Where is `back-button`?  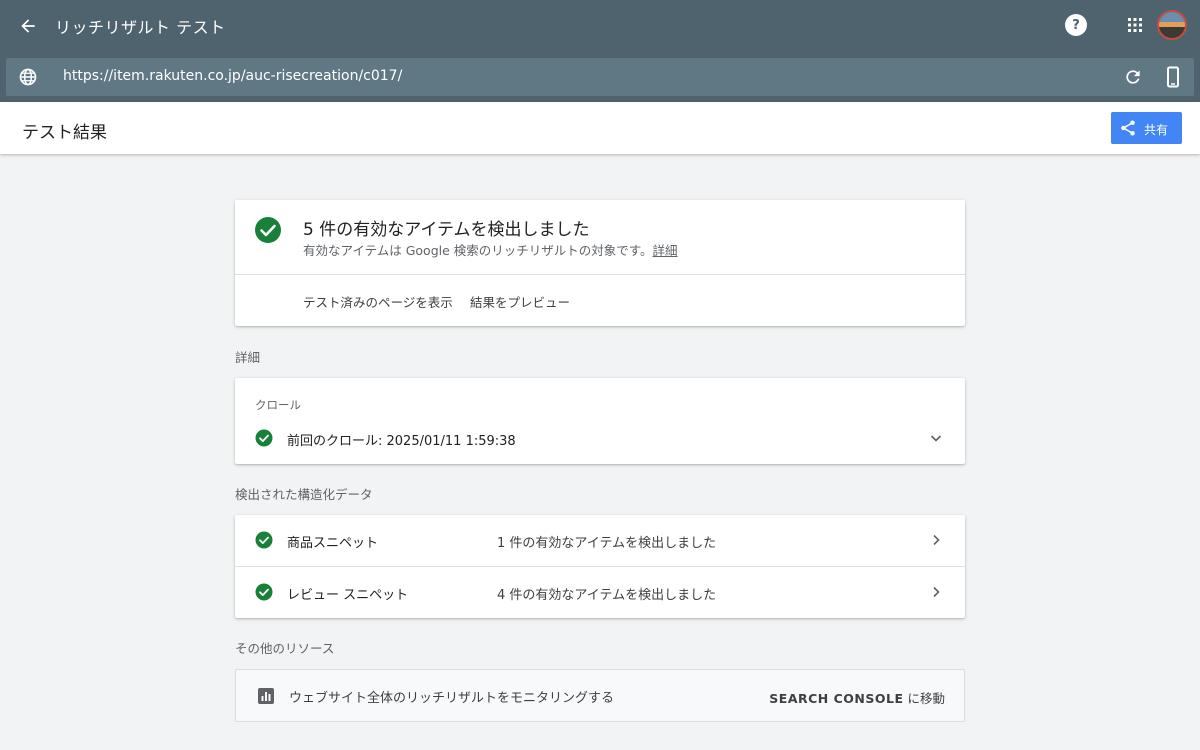 back-button is located at coordinates (28, 26).